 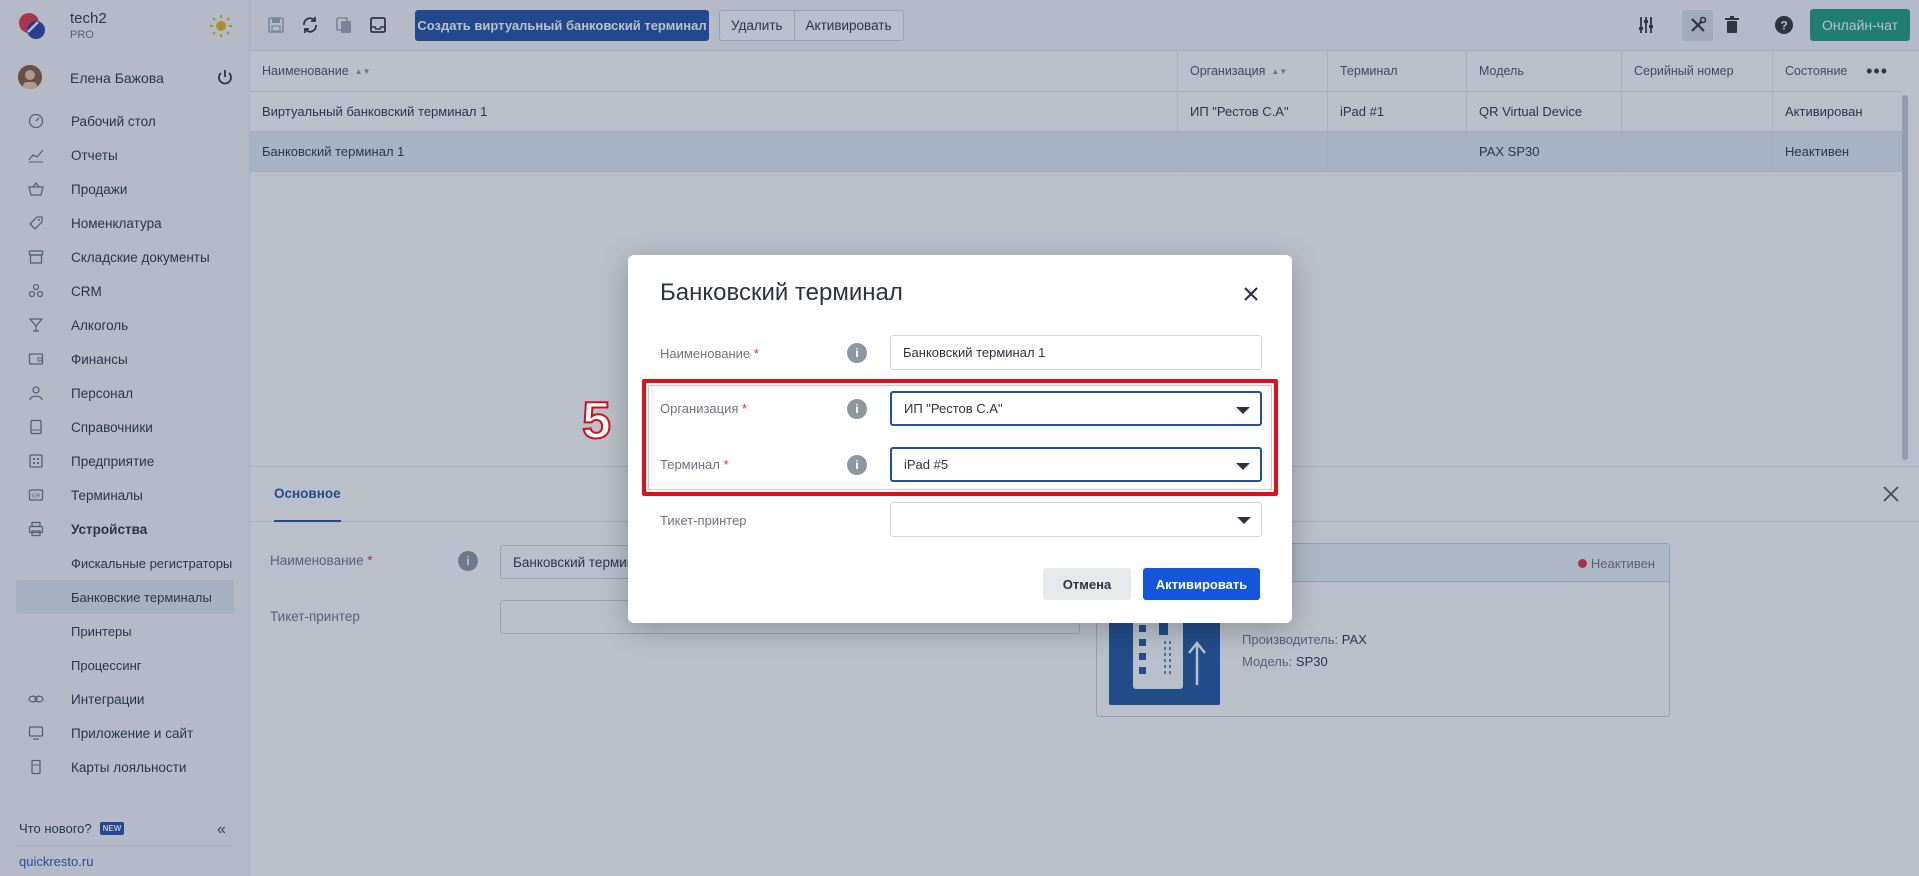 I want to click on required-mark: *, so click(x=756, y=353).